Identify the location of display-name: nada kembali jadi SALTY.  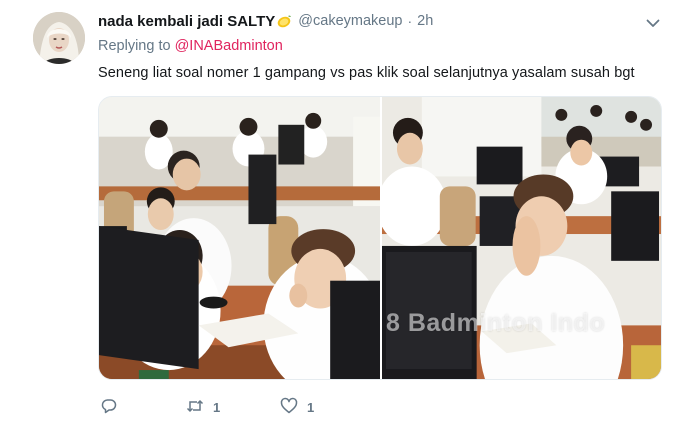
(186, 21).